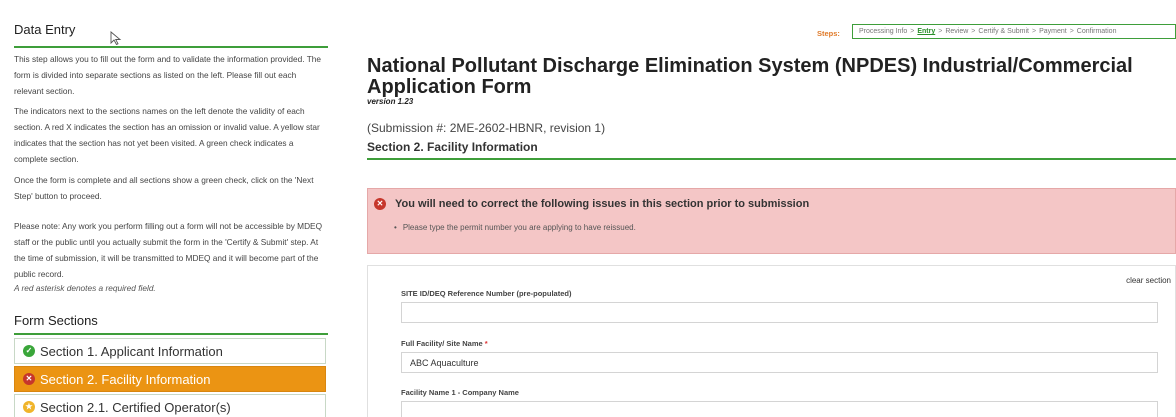 This screenshot has width=1176, height=417. Describe the element at coordinates (779, 409) in the screenshot. I see `company-name-input` at that location.